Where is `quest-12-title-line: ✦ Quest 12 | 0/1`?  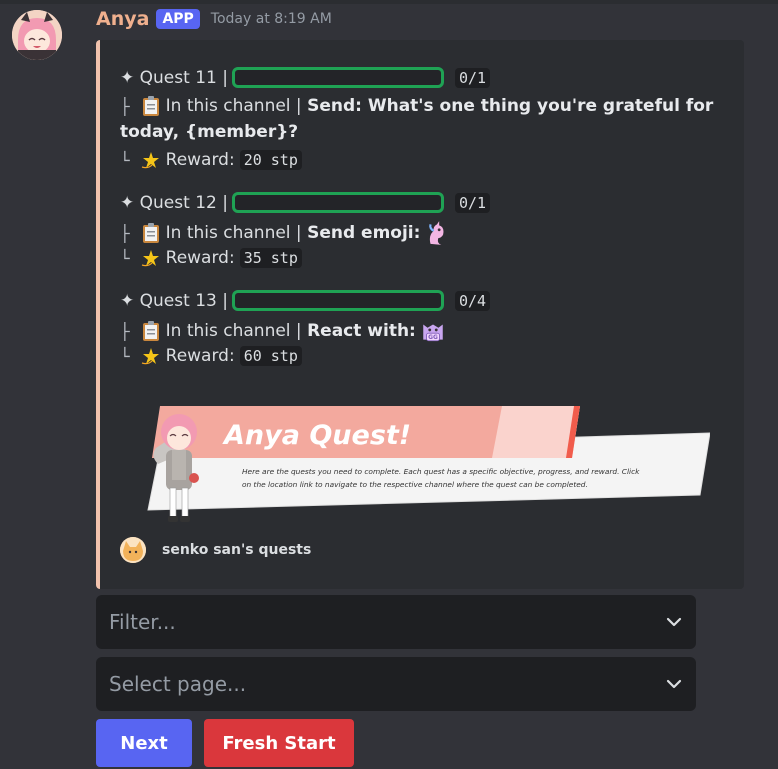
quest-12-title-line: ✦ Quest 12 | 0/1 is located at coordinates (305, 202).